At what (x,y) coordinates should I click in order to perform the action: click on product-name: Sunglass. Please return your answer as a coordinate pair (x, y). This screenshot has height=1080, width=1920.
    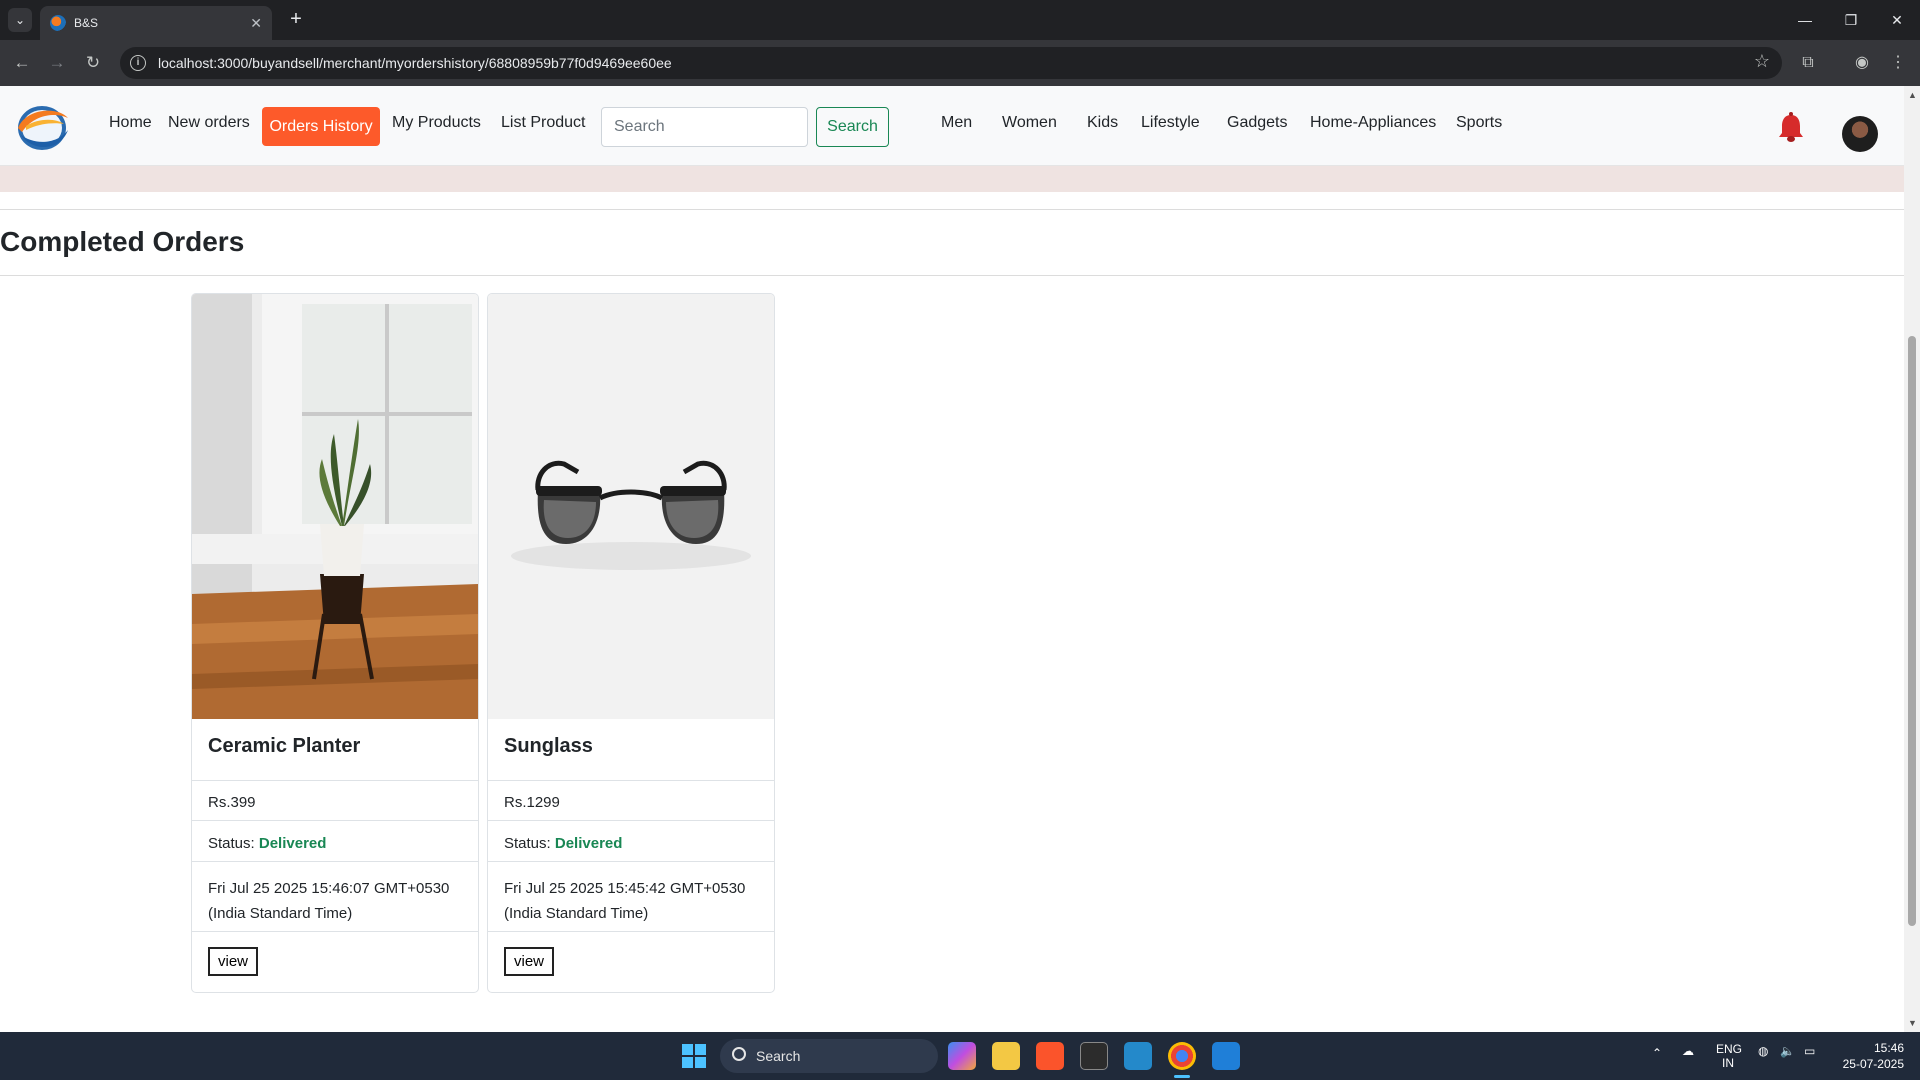
    Looking at the image, I should click on (548, 746).